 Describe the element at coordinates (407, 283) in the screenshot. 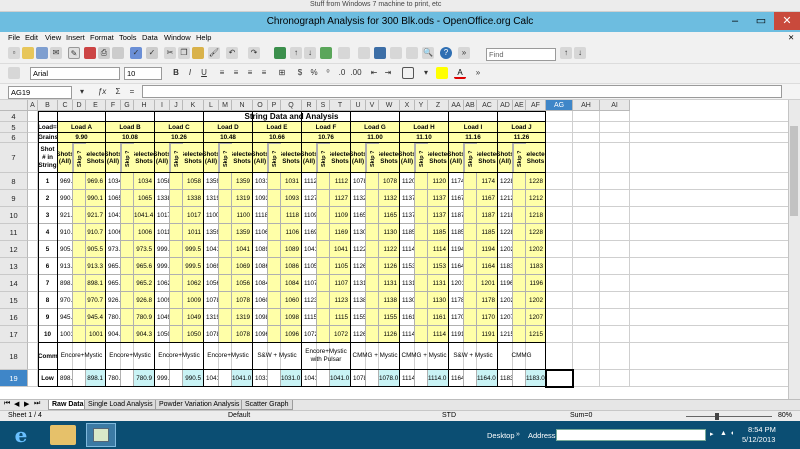

I see `shot-value-all: 1131.0` at that location.